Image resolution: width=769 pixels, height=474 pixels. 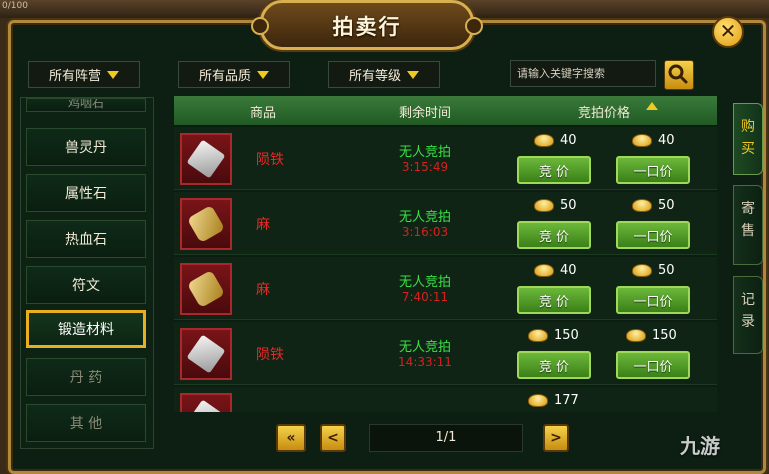 I want to click on table-row: 麻 无人竞拍 7:40:11 40 50 竞 价 一口价, so click(x=445, y=288).